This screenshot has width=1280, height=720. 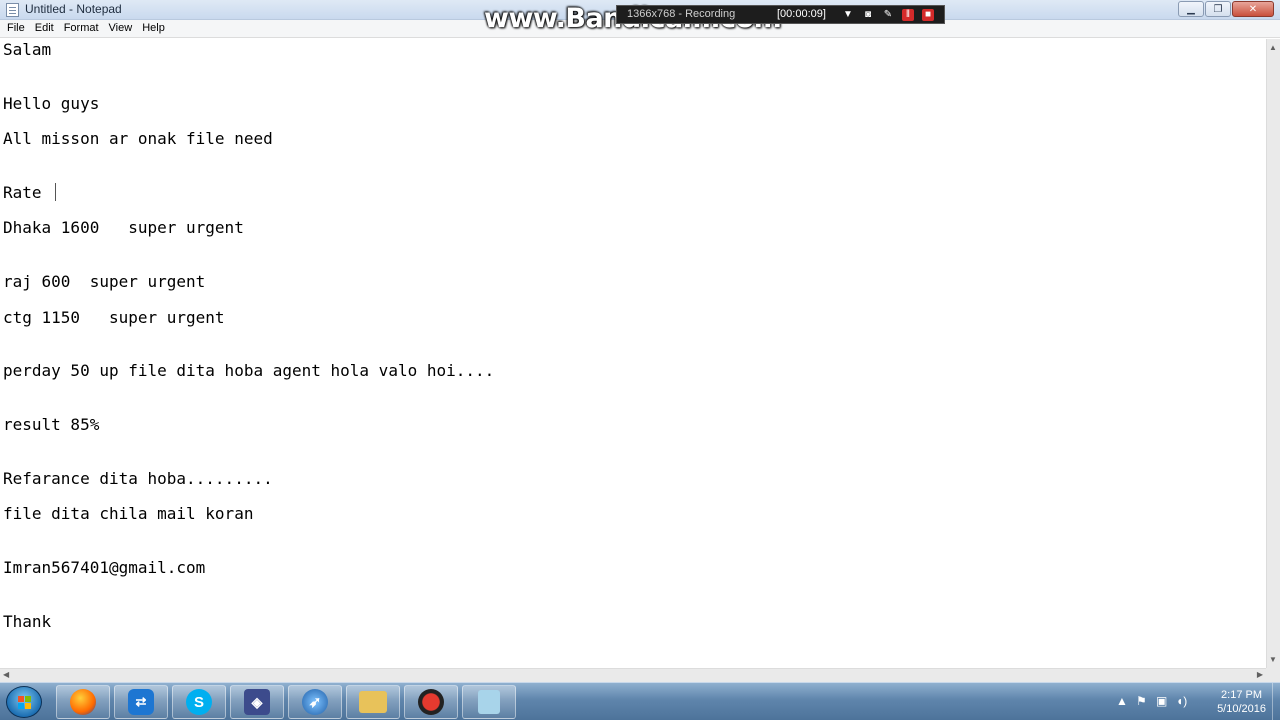 I want to click on start-button, so click(x=24, y=702).